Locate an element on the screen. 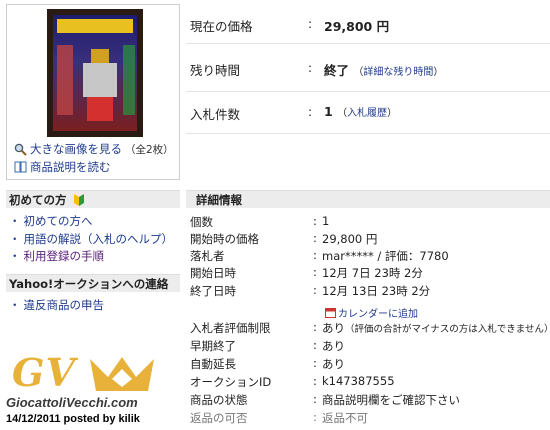 The height and width of the screenshot is (430, 550). sidebar-item-report-violation: ・違反商品の申告 is located at coordinates (56, 305).